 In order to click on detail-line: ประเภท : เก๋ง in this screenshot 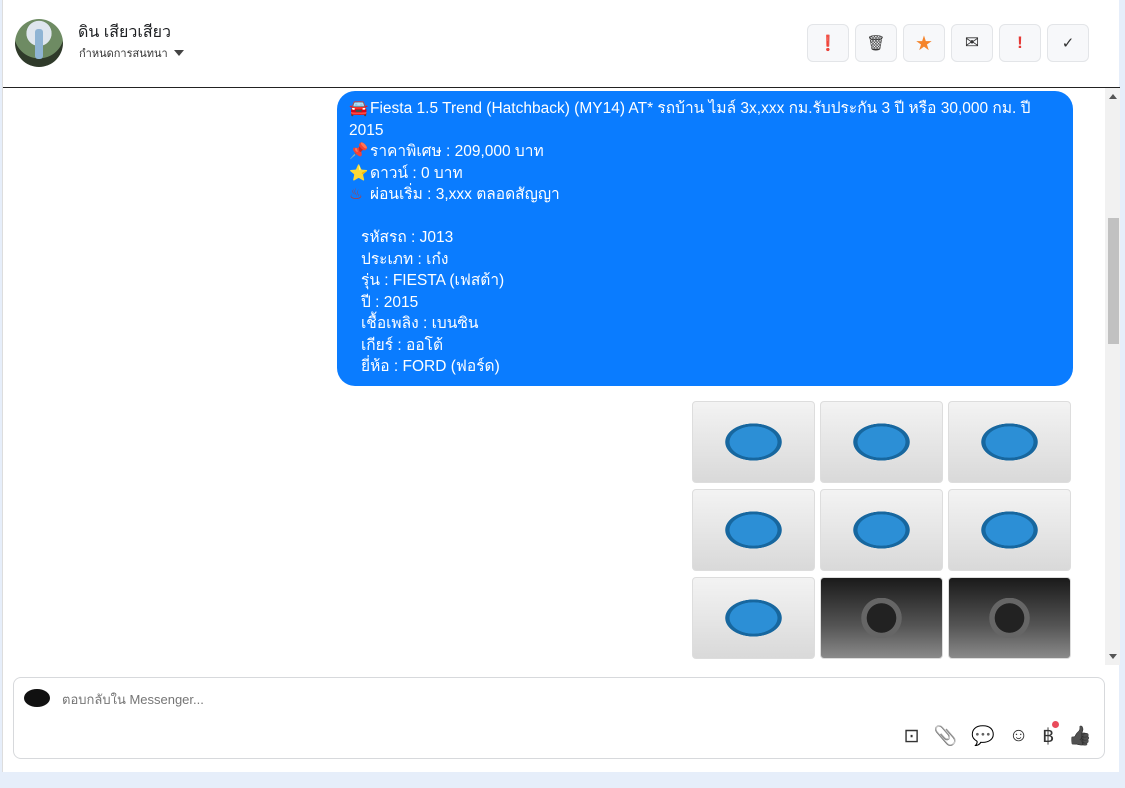, I will do `click(405, 259)`.